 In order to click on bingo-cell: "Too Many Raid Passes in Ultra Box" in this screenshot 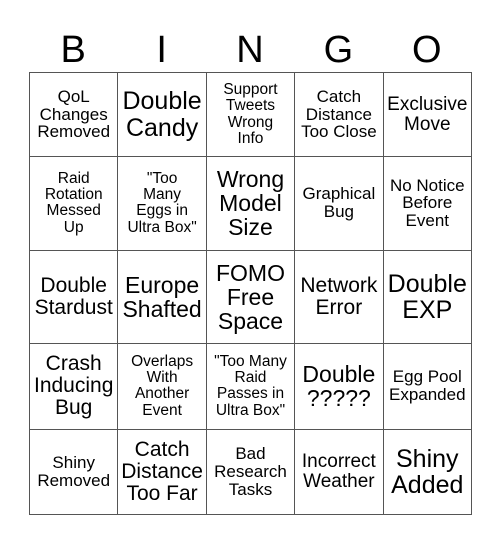, I will do `click(250, 386)`.